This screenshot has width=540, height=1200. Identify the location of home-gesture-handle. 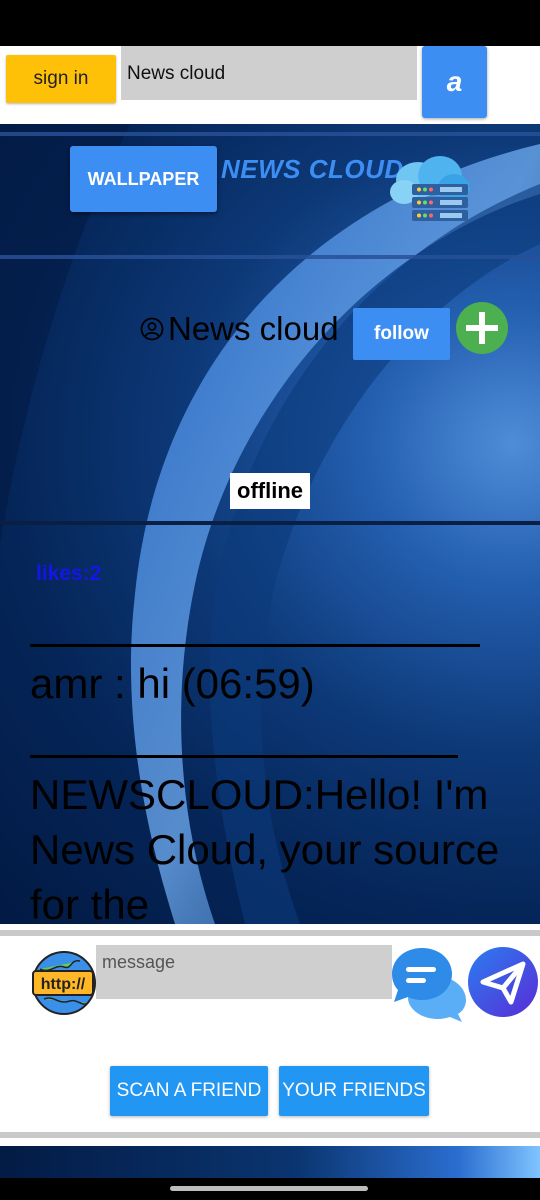
(269, 1188).